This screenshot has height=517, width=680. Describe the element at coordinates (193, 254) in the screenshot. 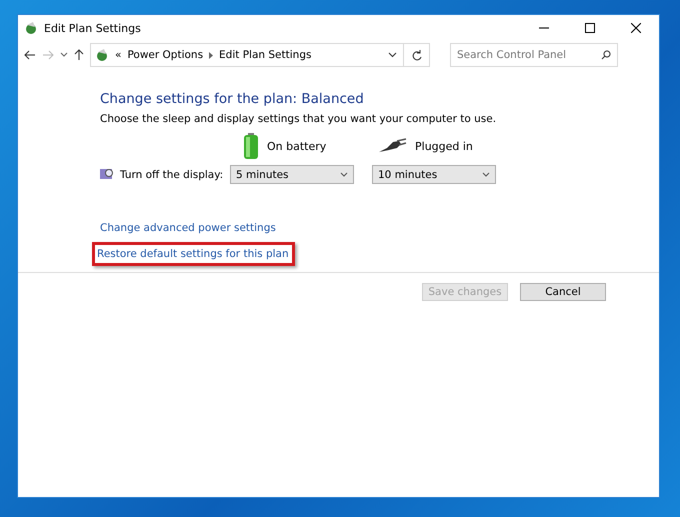

I see `settings-link: Restore default settings for this plan` at that location.